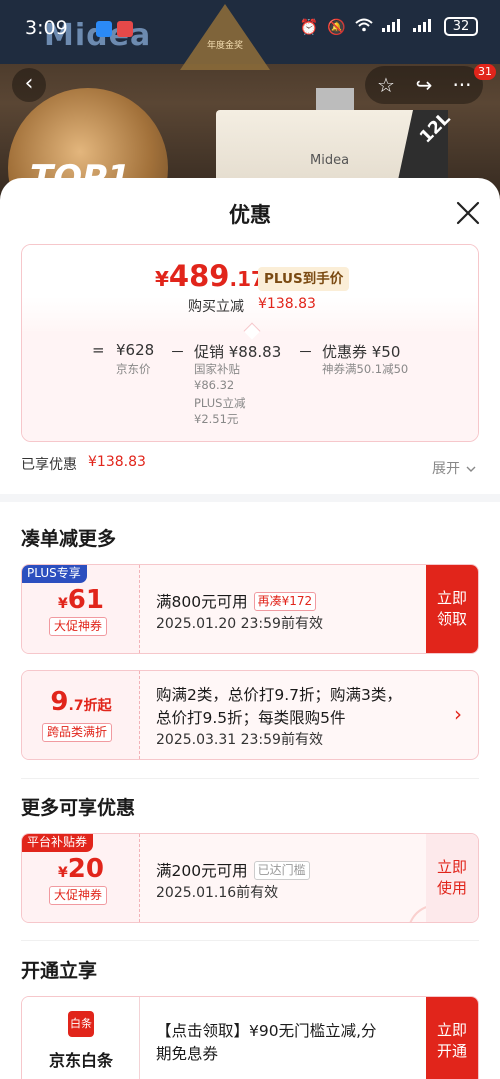  What do you see at coordinates (49, 465) in the screenshot?
I see `enjoyed-label: 已享优惠` at bounding box center [49, 465].